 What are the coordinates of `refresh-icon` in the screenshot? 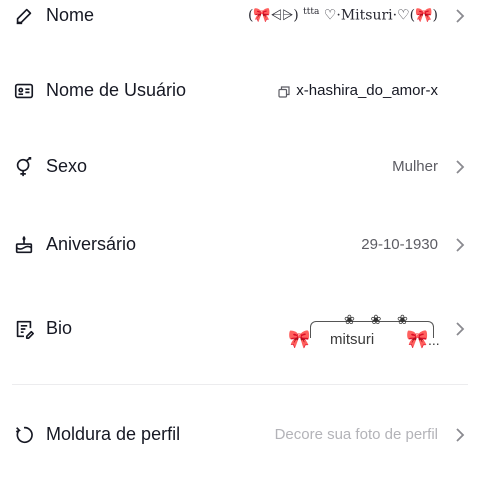 It's located at (24, 435).